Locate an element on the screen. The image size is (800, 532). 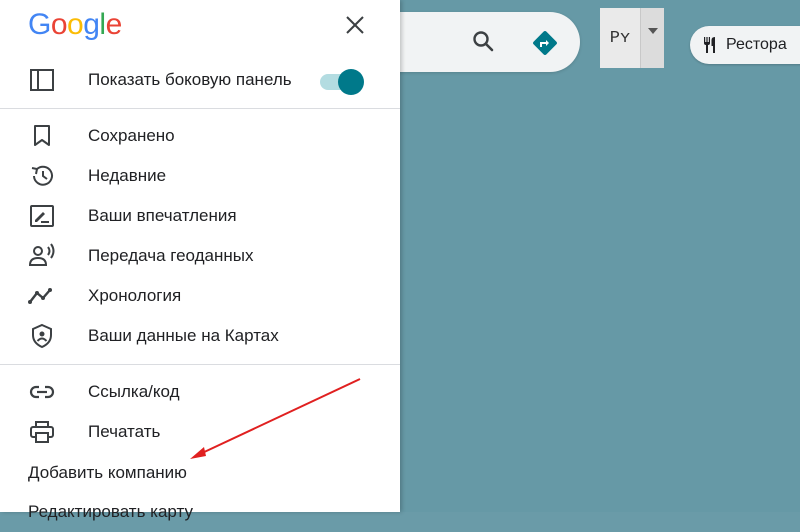
directions-button is located at coordinates (545, 43).